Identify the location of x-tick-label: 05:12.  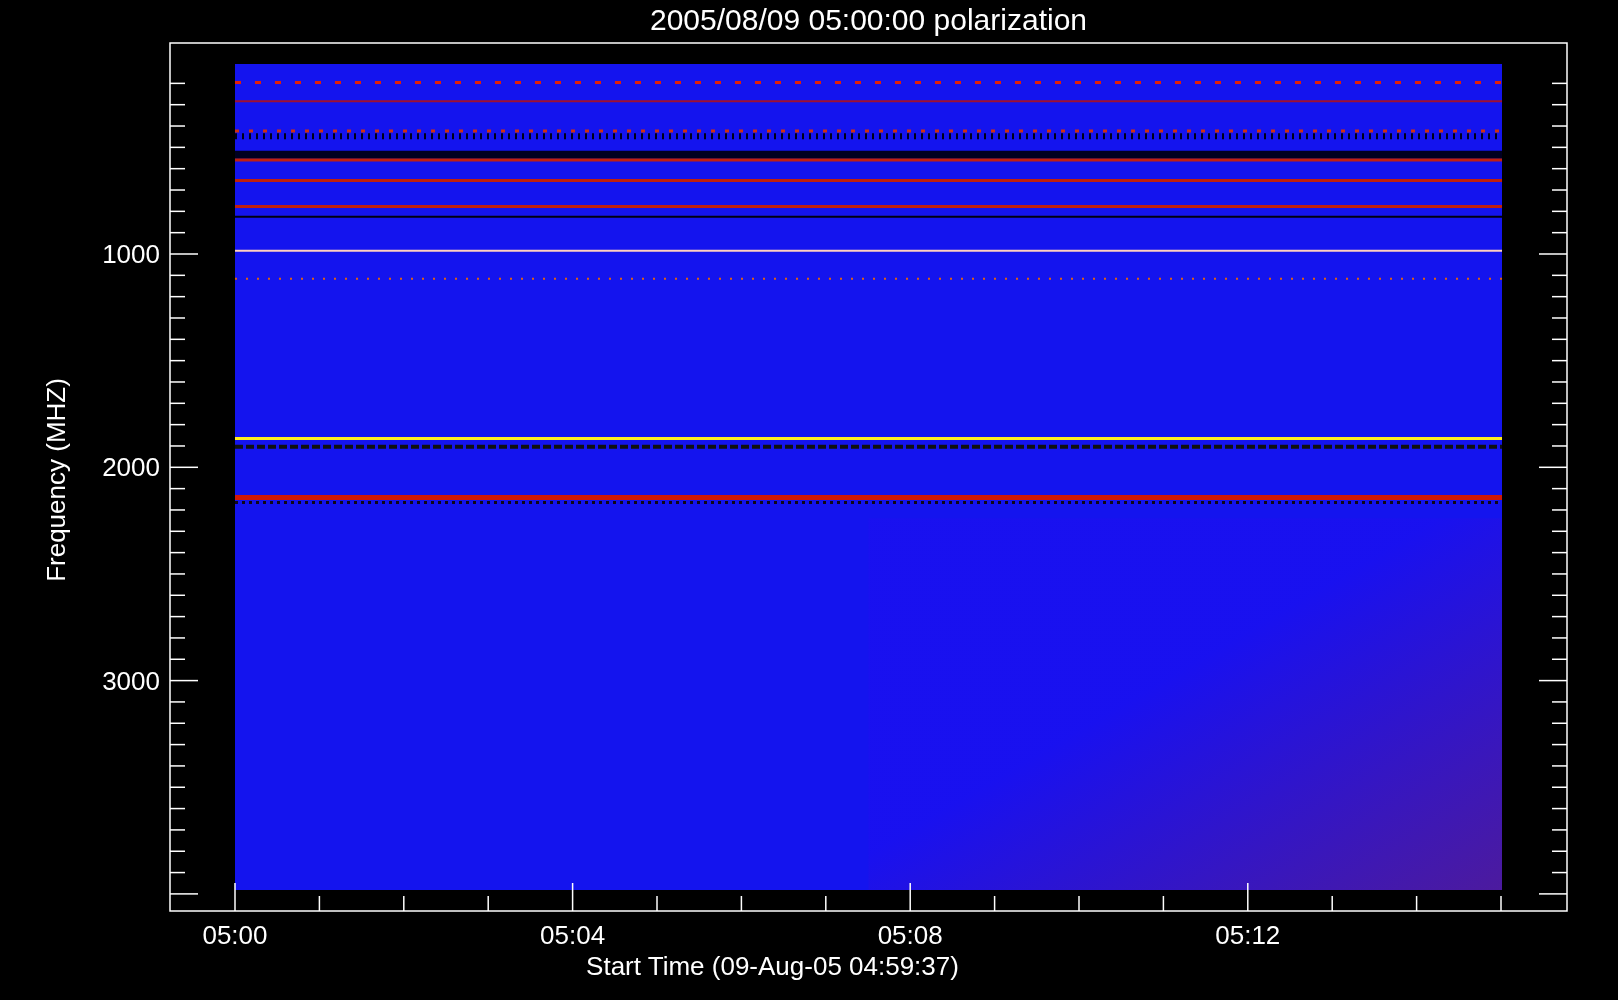
(1248, 935).